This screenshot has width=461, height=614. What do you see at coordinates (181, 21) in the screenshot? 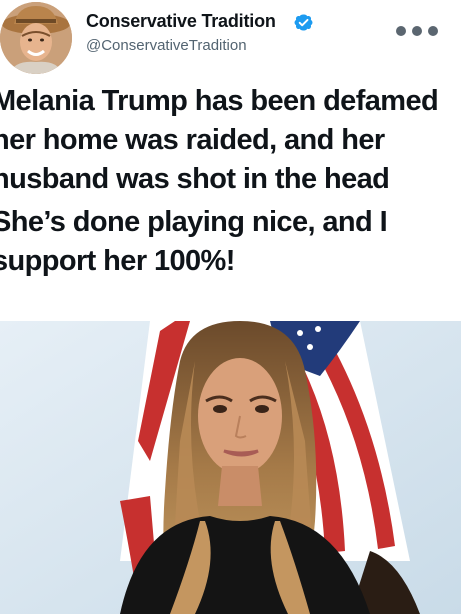
I see `author-display-name: Conservative Tradition` at bounding box center [181, 21].